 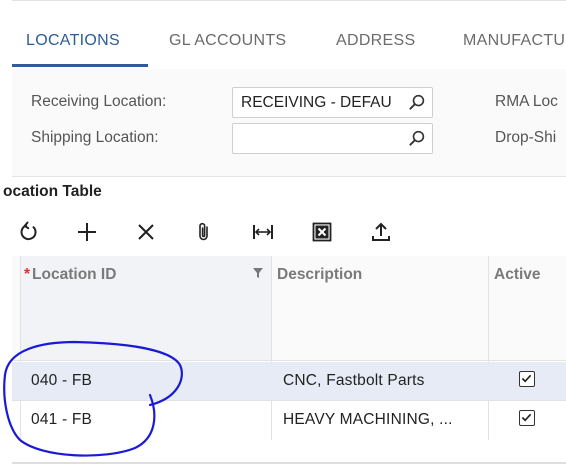 I want to click on drop-ship-location-label: Drop-Shi, so click(x=526, y=137).